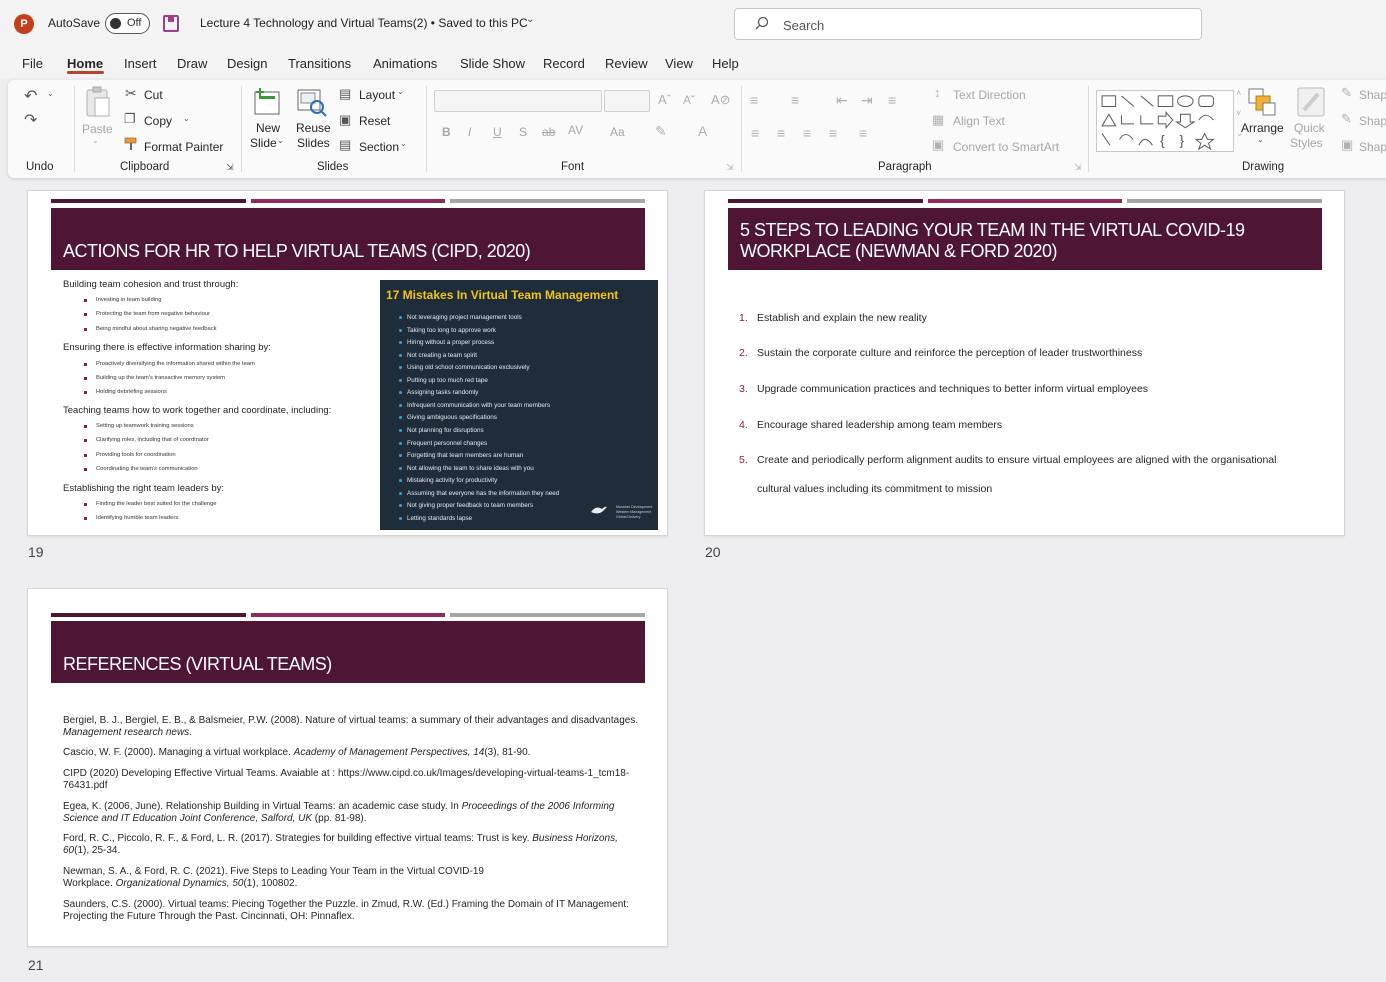 The image size is (1386, 982). I want to click on chevron-down-icon: ˅, so click(1238, 113).